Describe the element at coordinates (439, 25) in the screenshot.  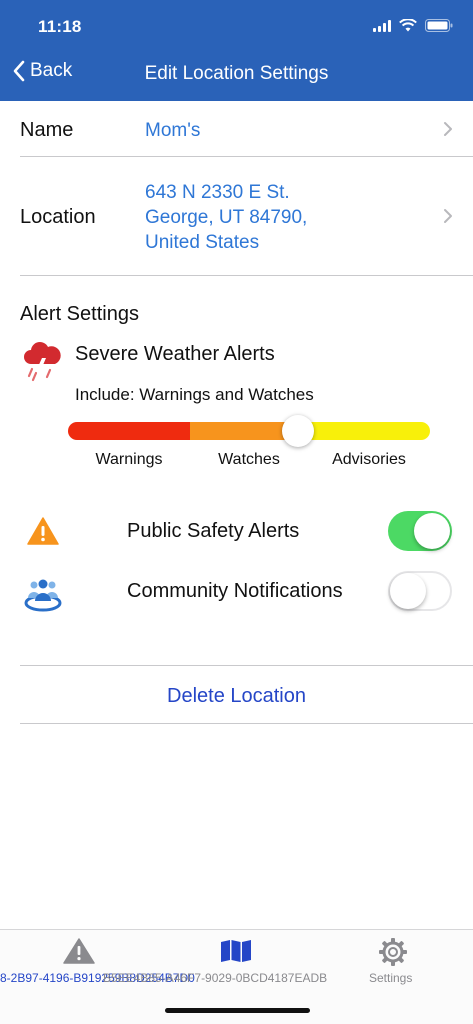
I see `battery-icon` at that location.